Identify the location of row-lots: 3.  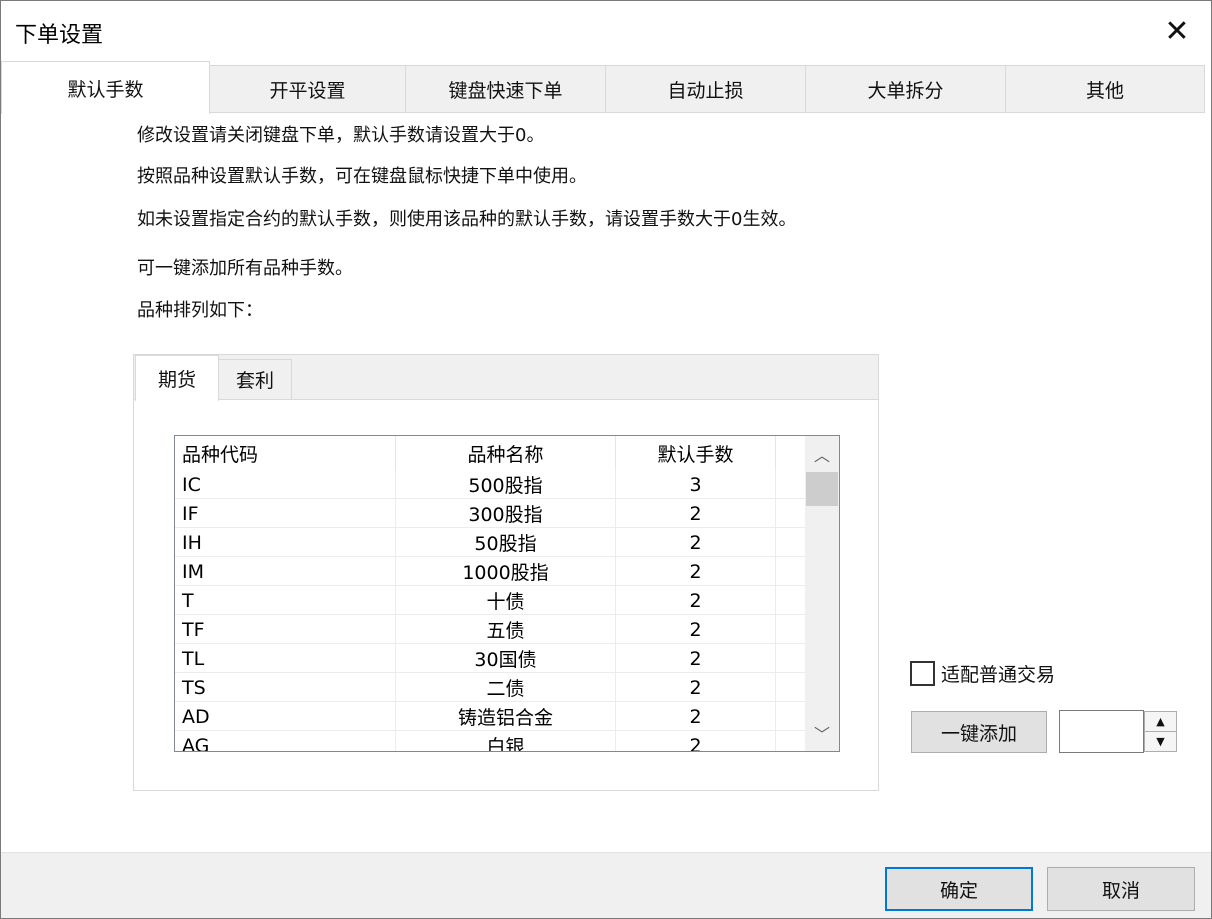
(696, 484).